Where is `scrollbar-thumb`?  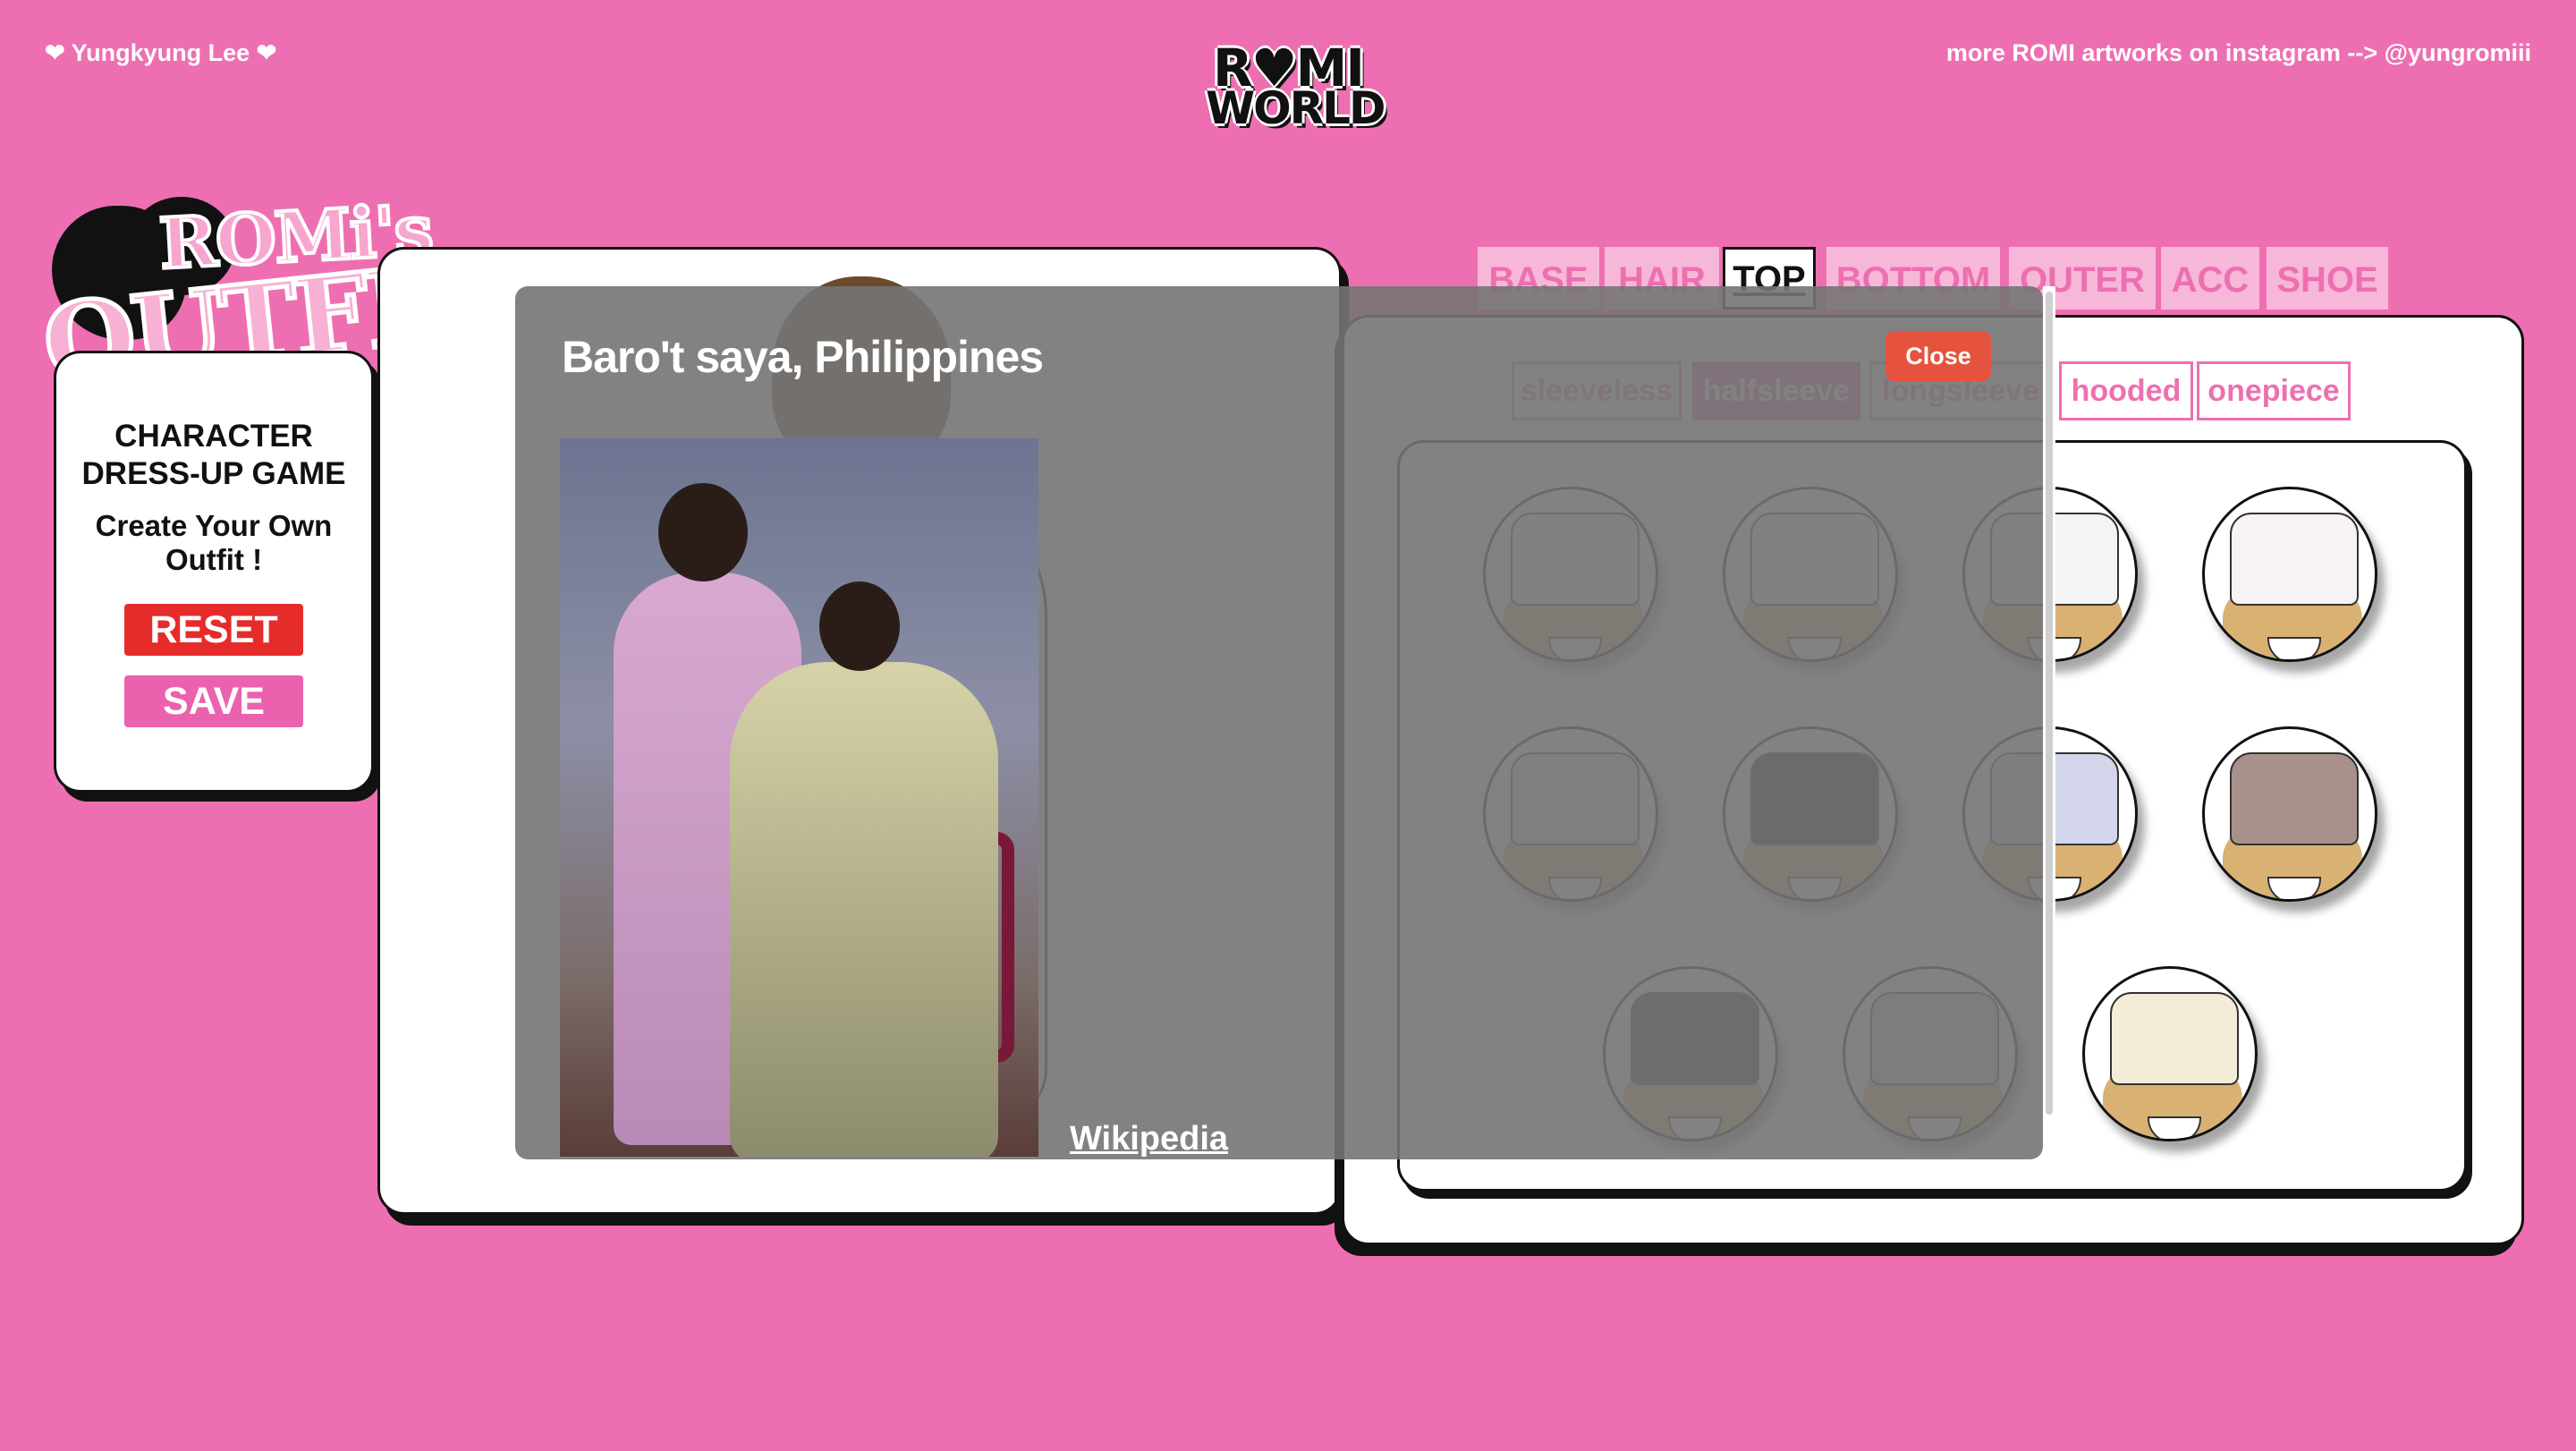
scrollbar-thumb is located at coordinates (2049, 703).